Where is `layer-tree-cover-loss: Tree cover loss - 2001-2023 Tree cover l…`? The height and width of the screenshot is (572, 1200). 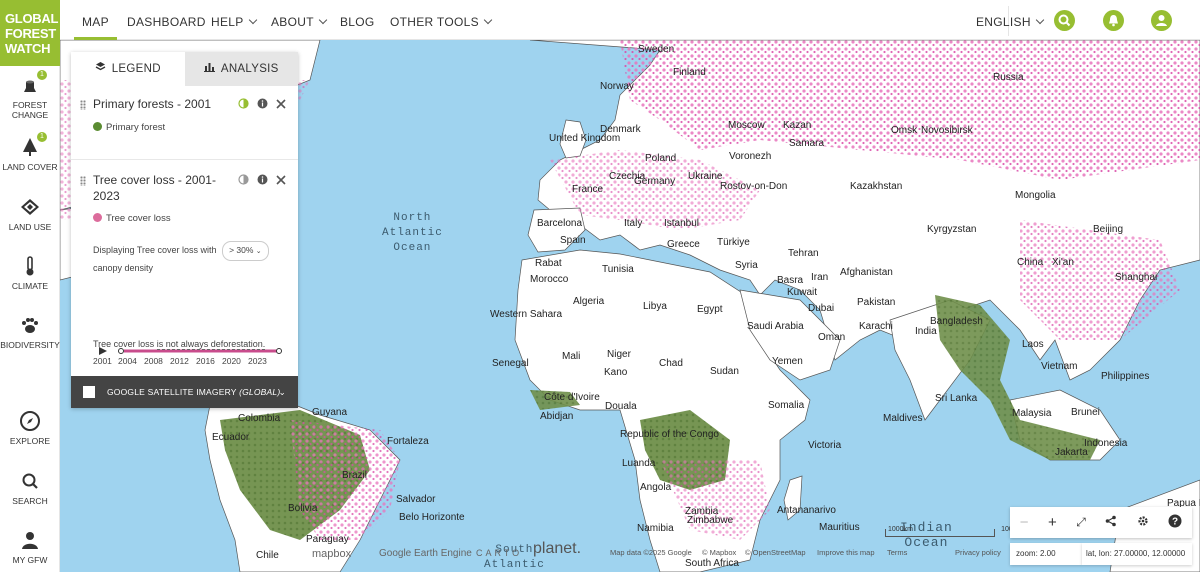
layer-tree-cover-loss: Tree cover loss - 2001-2023 Tree cover l… is located at coordinates (184, 267).